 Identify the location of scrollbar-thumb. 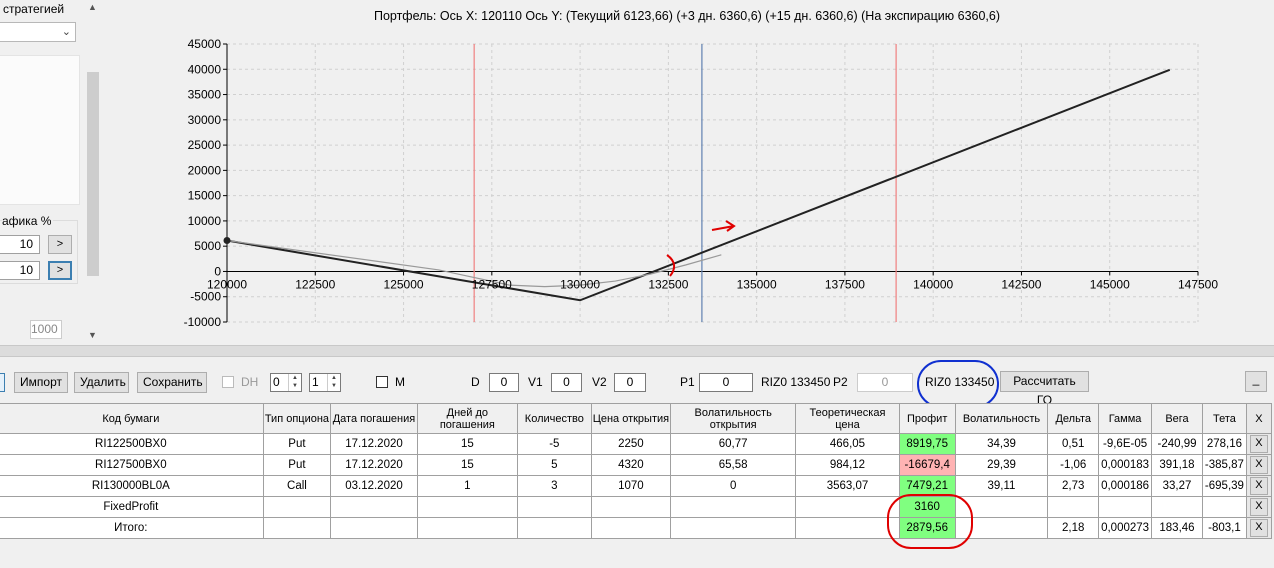
(93, 174).